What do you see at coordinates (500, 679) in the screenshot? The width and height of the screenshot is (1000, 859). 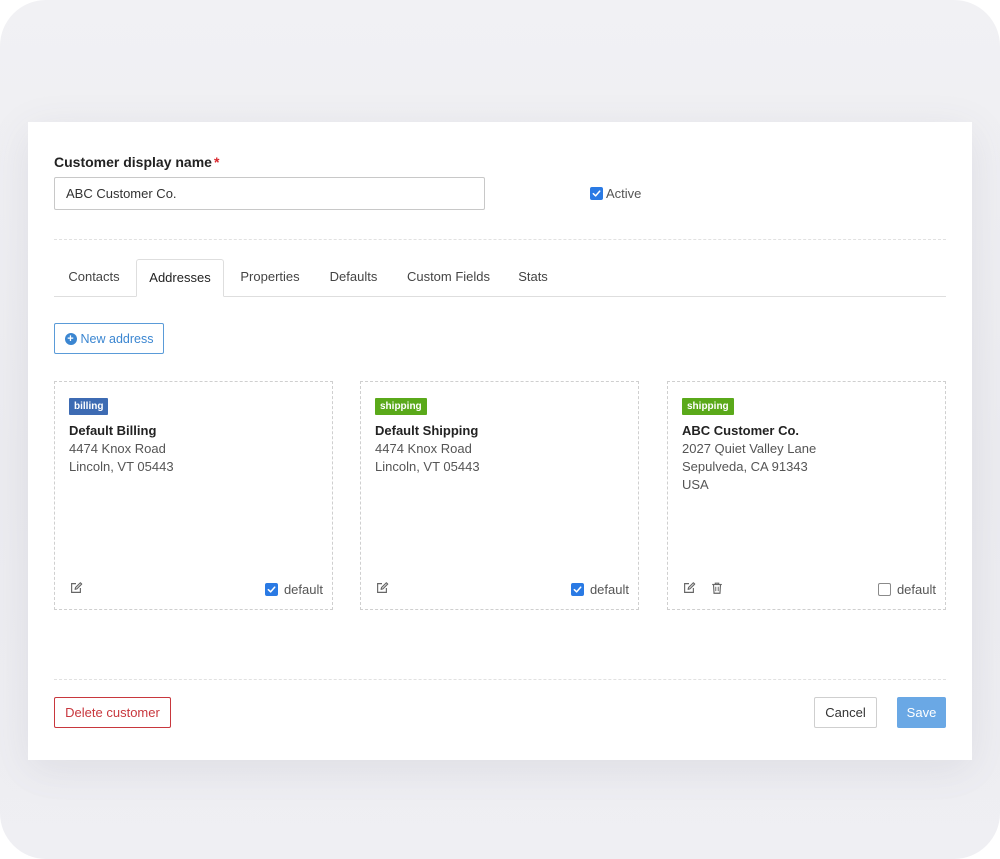 I see `footer-divider` at bounding box center [500, 679].